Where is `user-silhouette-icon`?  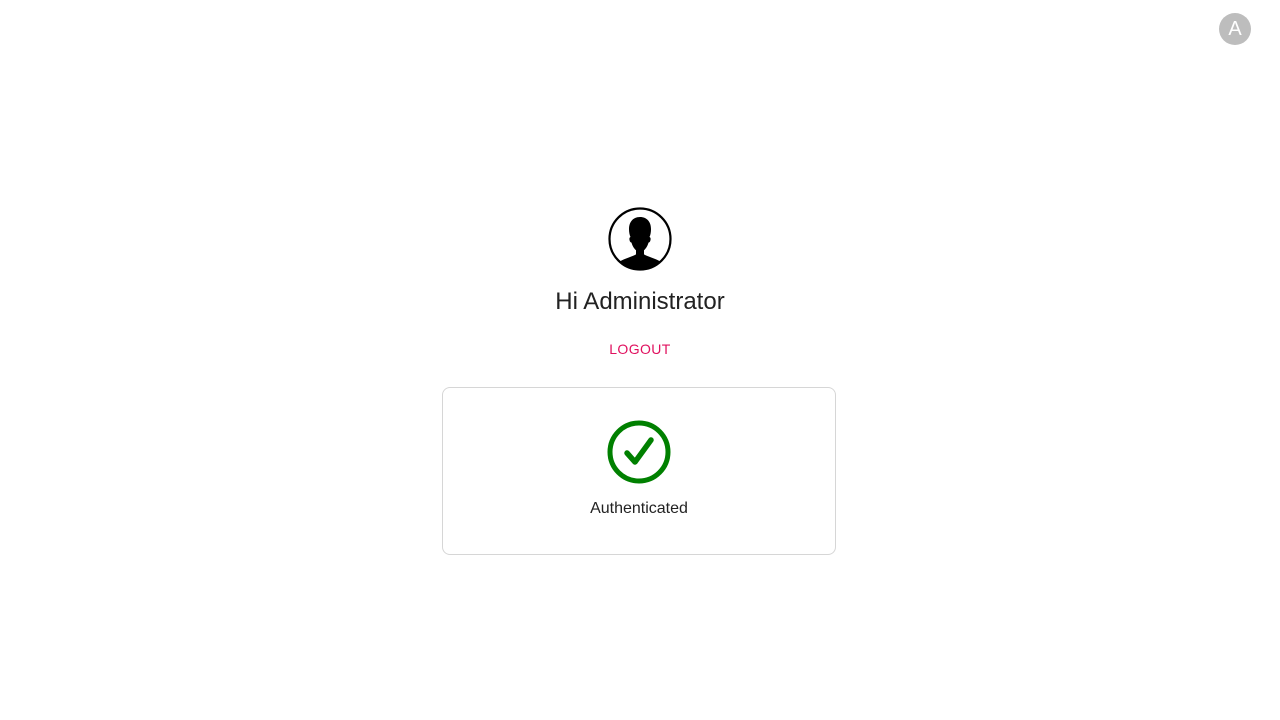
user-silhouette-icon is located at coordinates (640, 239).